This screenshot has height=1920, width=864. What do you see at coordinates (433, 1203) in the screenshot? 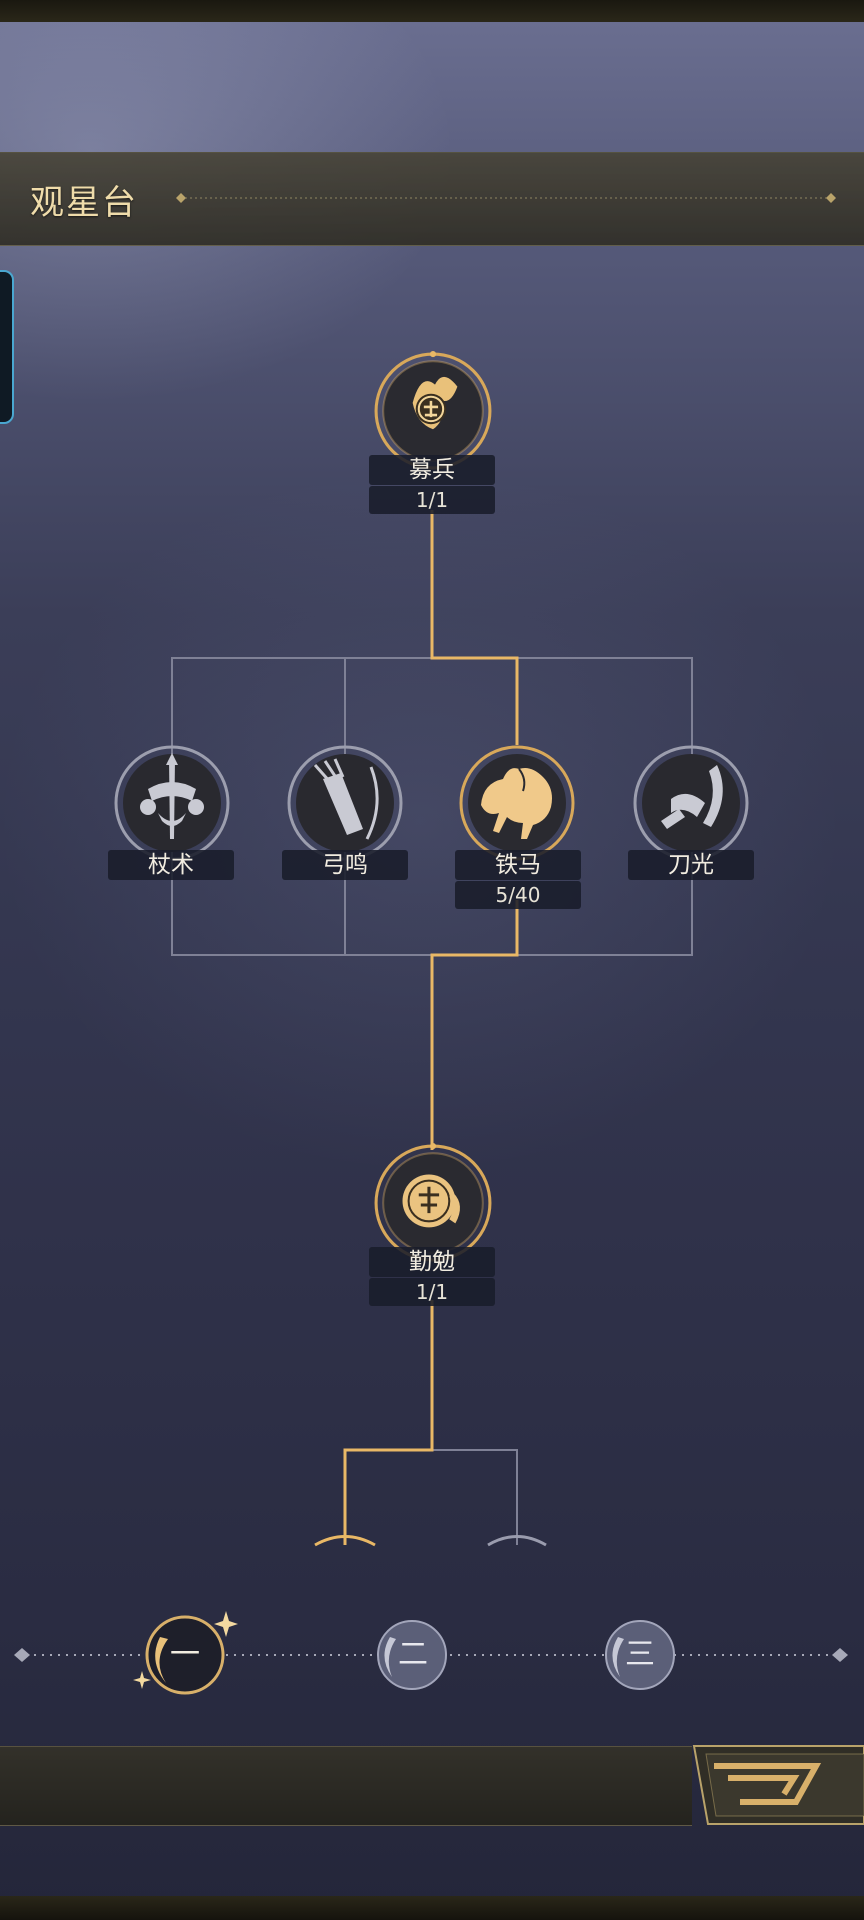
I see `diligence-node` at bounding box center [433, 1203].